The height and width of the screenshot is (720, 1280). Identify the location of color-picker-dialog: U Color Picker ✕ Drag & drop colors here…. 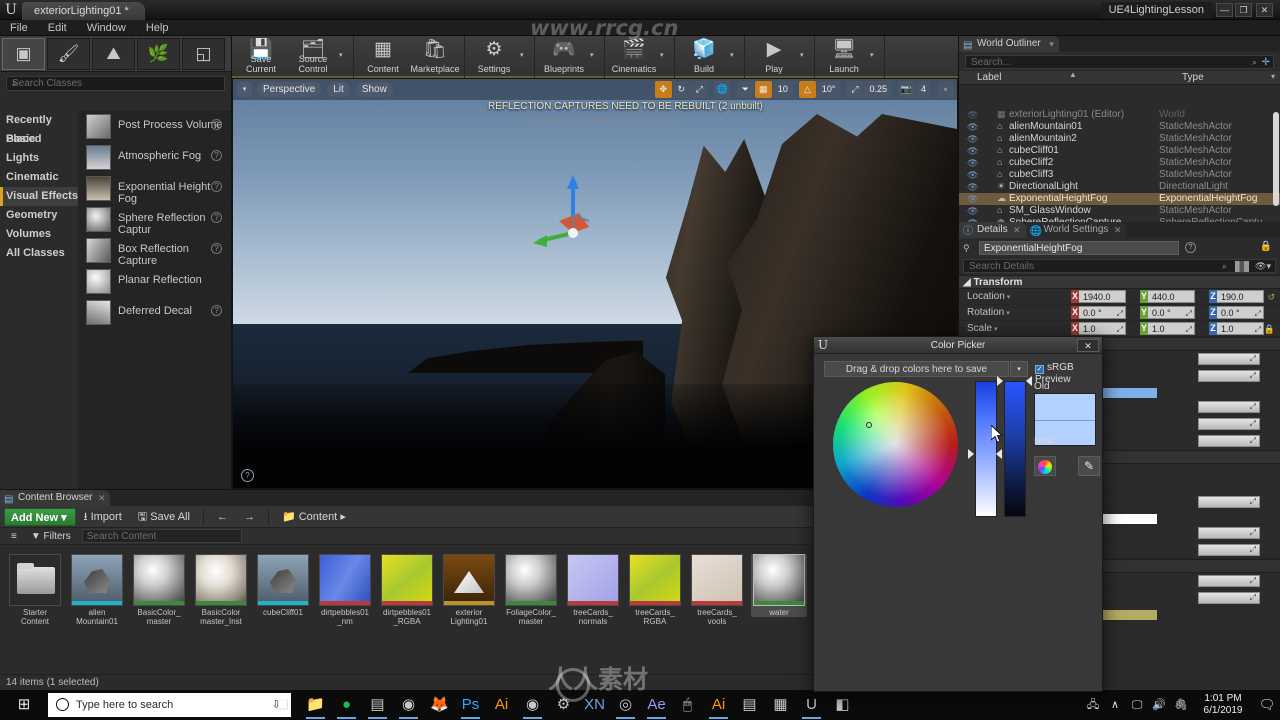
(958, 514).